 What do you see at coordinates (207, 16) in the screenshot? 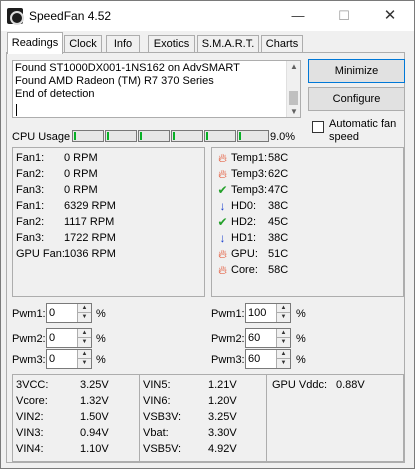
I see `title-bar: SpeedFan 4.52 — ☐ ✕` at bounding box center [207, 16].